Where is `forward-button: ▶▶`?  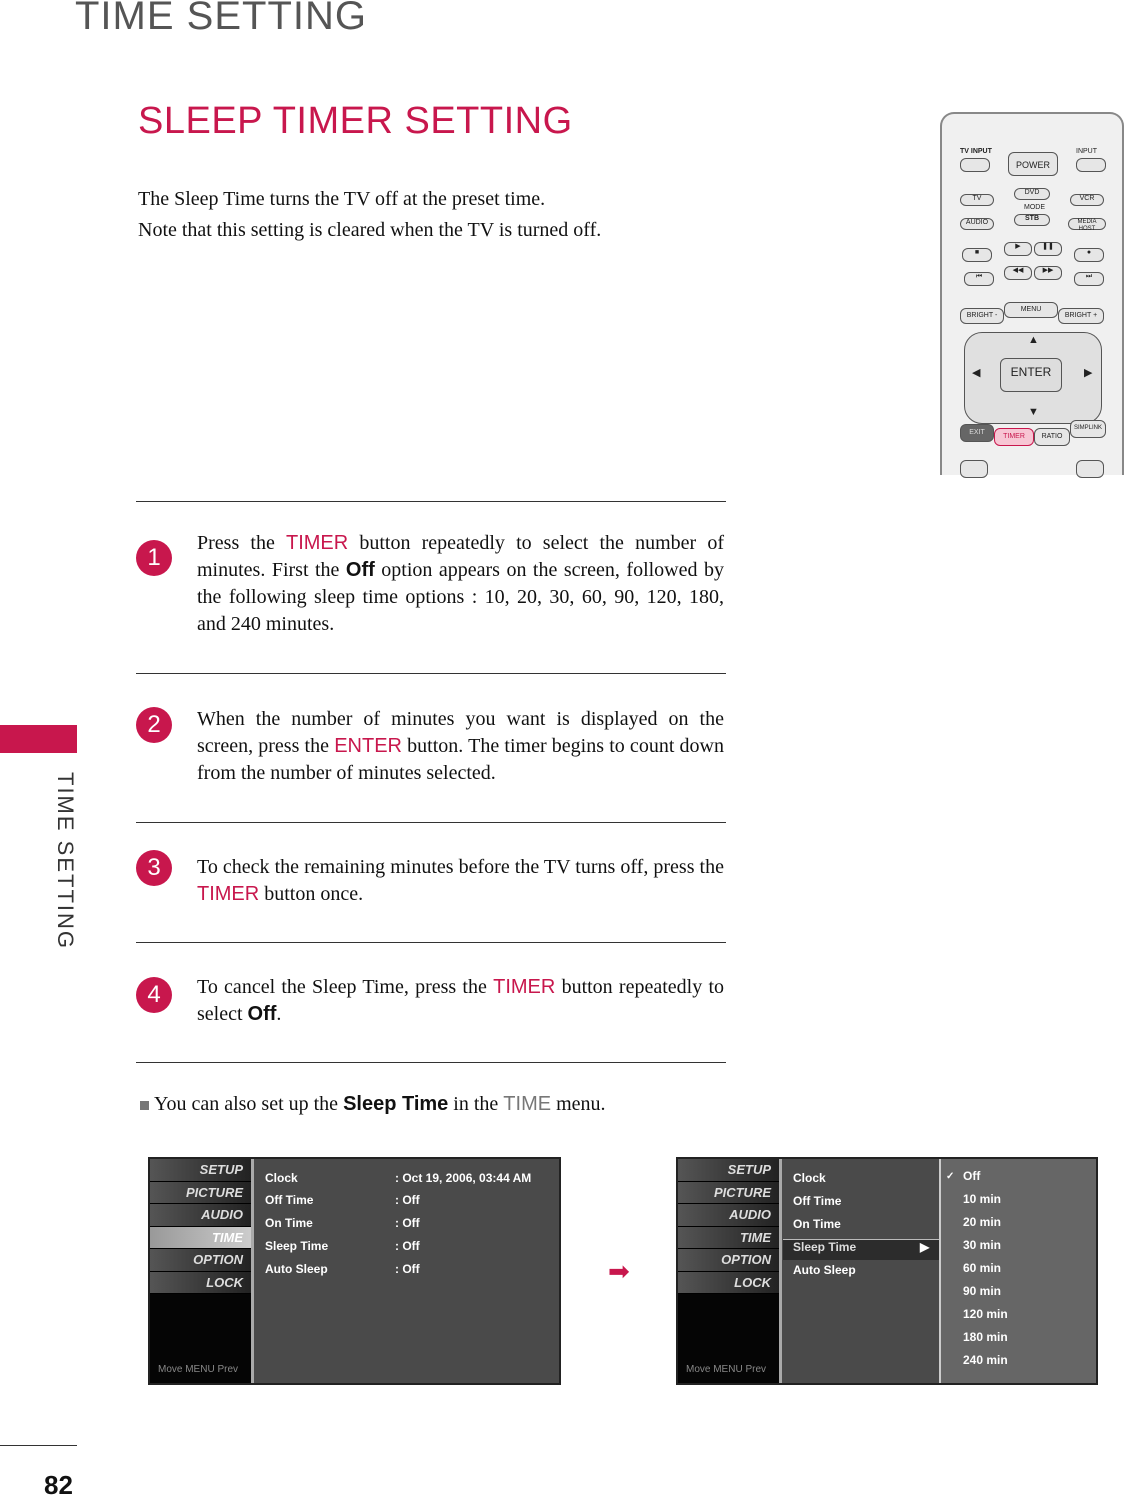
forward-button: ▶▶ is located at coordinates (1048, 273).